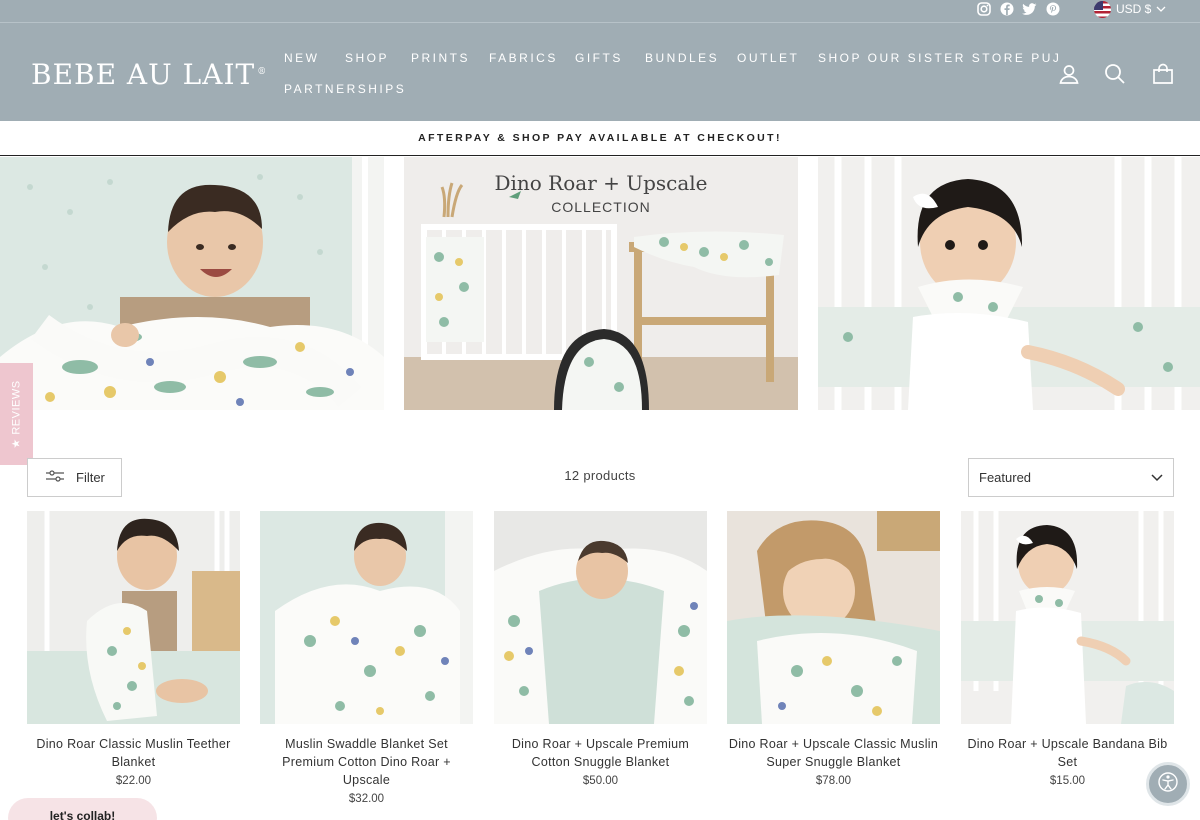 The width and height of the screenshot is (1200, 820). Describe the element at coordinates (1009, 283) in the screenshot. I see `hero-image-toddler-bib` at that location.